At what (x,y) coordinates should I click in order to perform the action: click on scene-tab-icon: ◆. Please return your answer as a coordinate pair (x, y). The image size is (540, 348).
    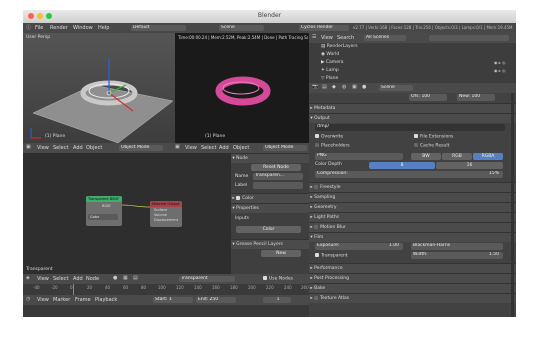
    Looking at the image, I should click on (334, 87).